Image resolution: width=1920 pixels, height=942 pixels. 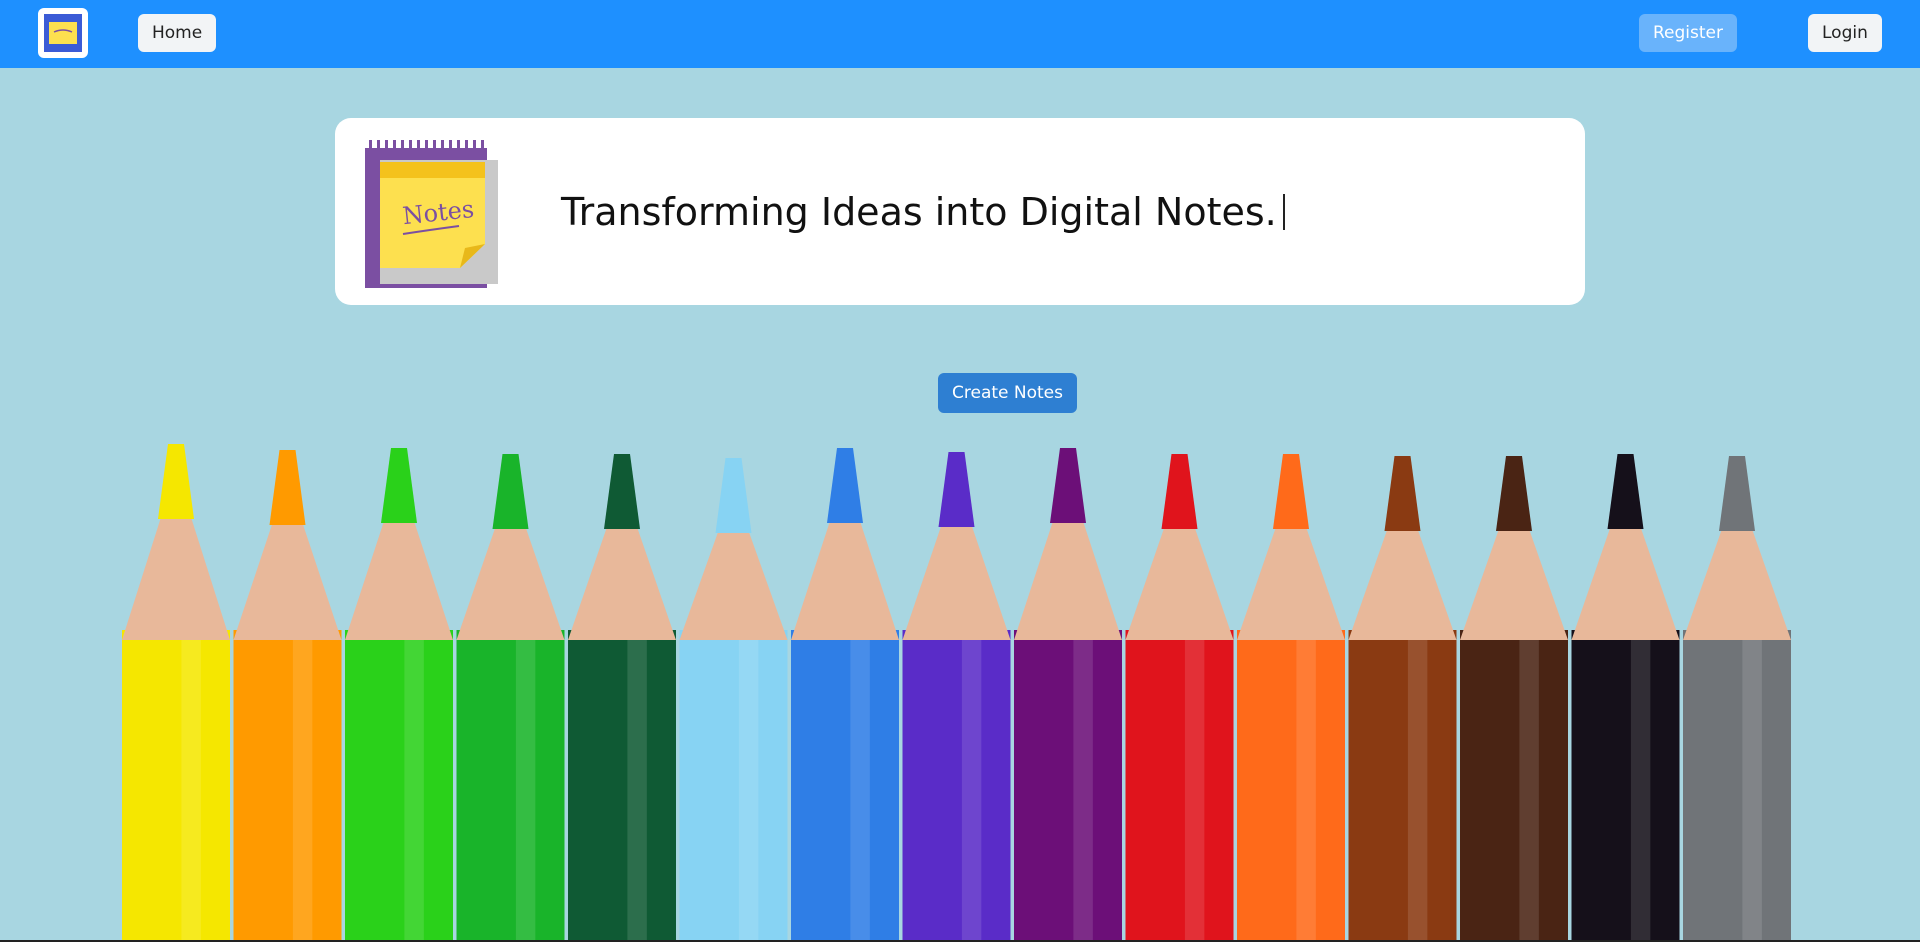 What do you see at coordinates (177, 33) in the screenshot?
I see `home-button: Home` at bounding box center [177, 33].